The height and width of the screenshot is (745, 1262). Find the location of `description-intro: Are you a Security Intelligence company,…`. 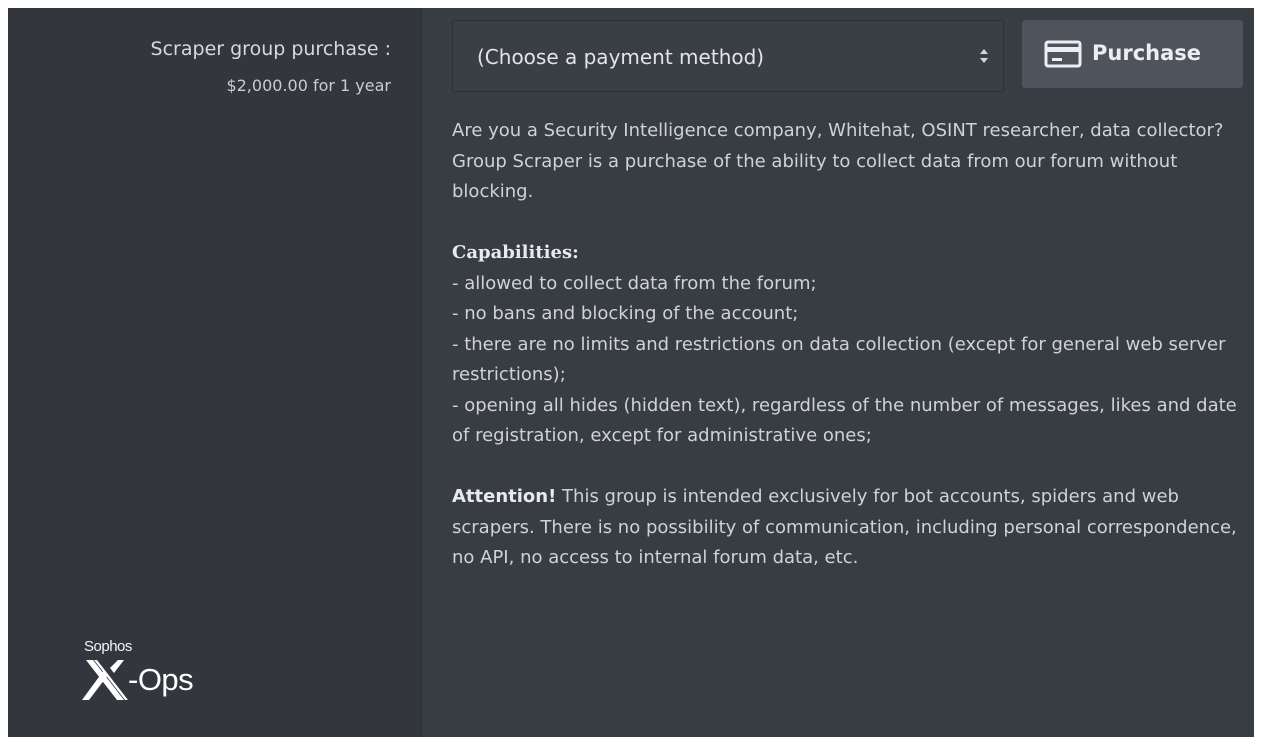

description-intro: Are you a Security Intelligence company,… is located at coordinates (838, 161).